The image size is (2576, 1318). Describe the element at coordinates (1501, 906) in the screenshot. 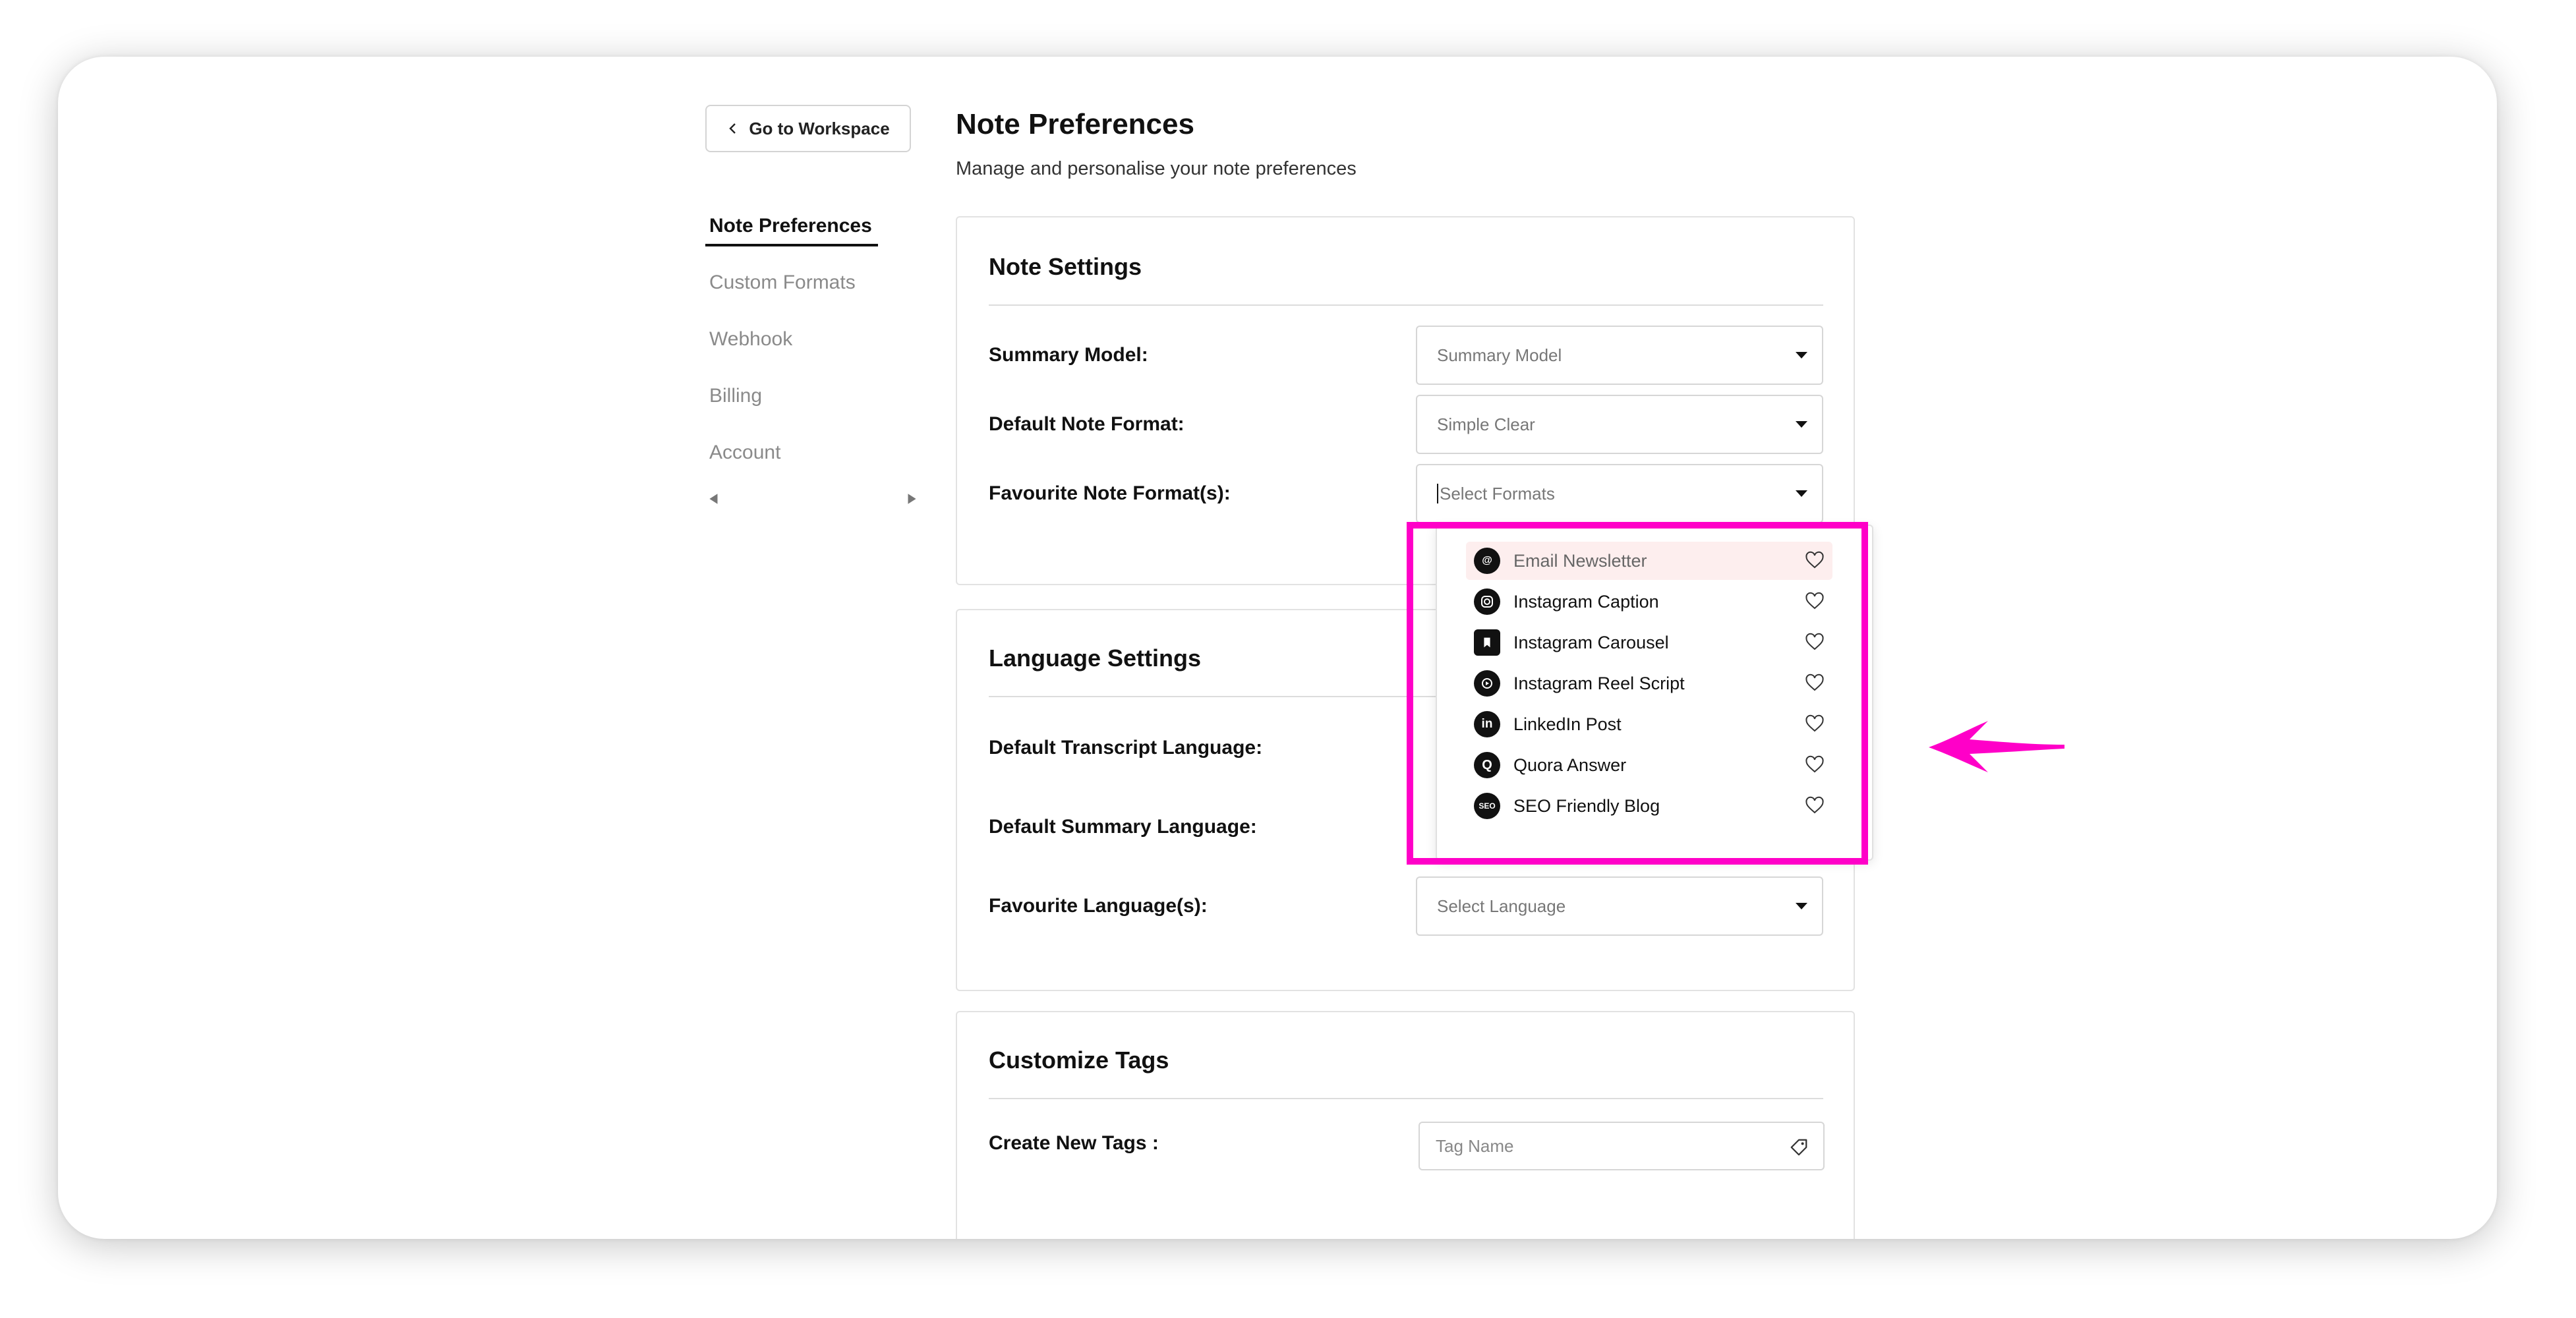

I see `favourite-languages-placeholder: Select Language` at that location.